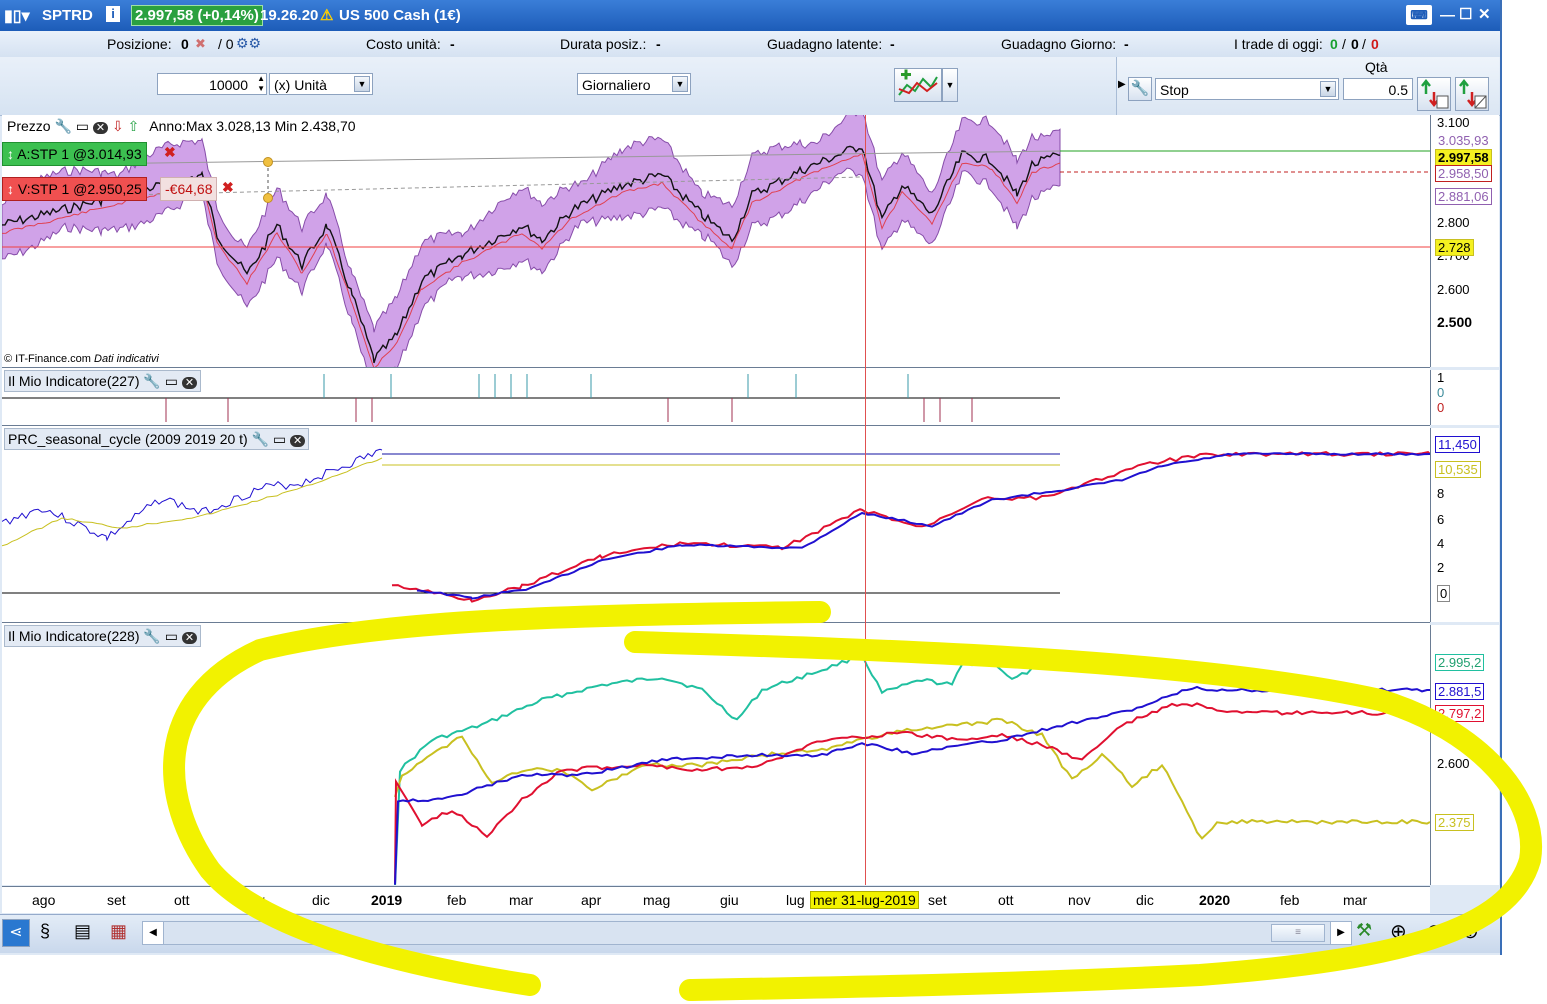 This screenshot has width=1547, height=1004. I want to click on close-position-icon: ✖, so click(200, 44).